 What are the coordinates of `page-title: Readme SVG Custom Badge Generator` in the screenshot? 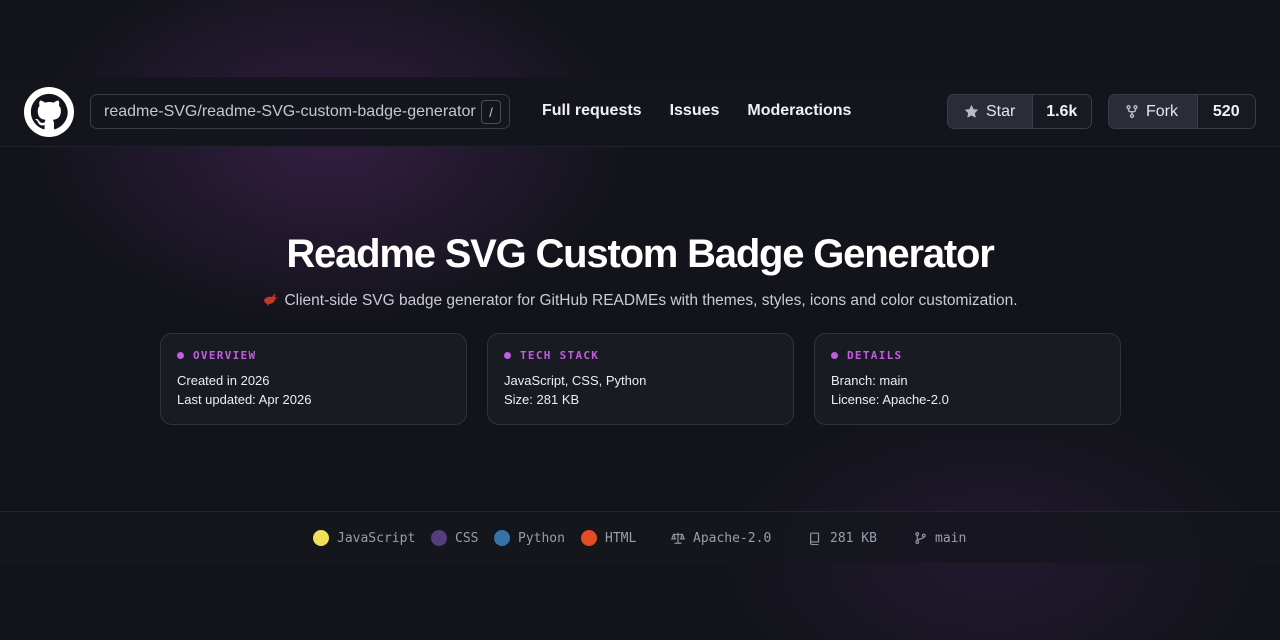 It's located at (640, 254).